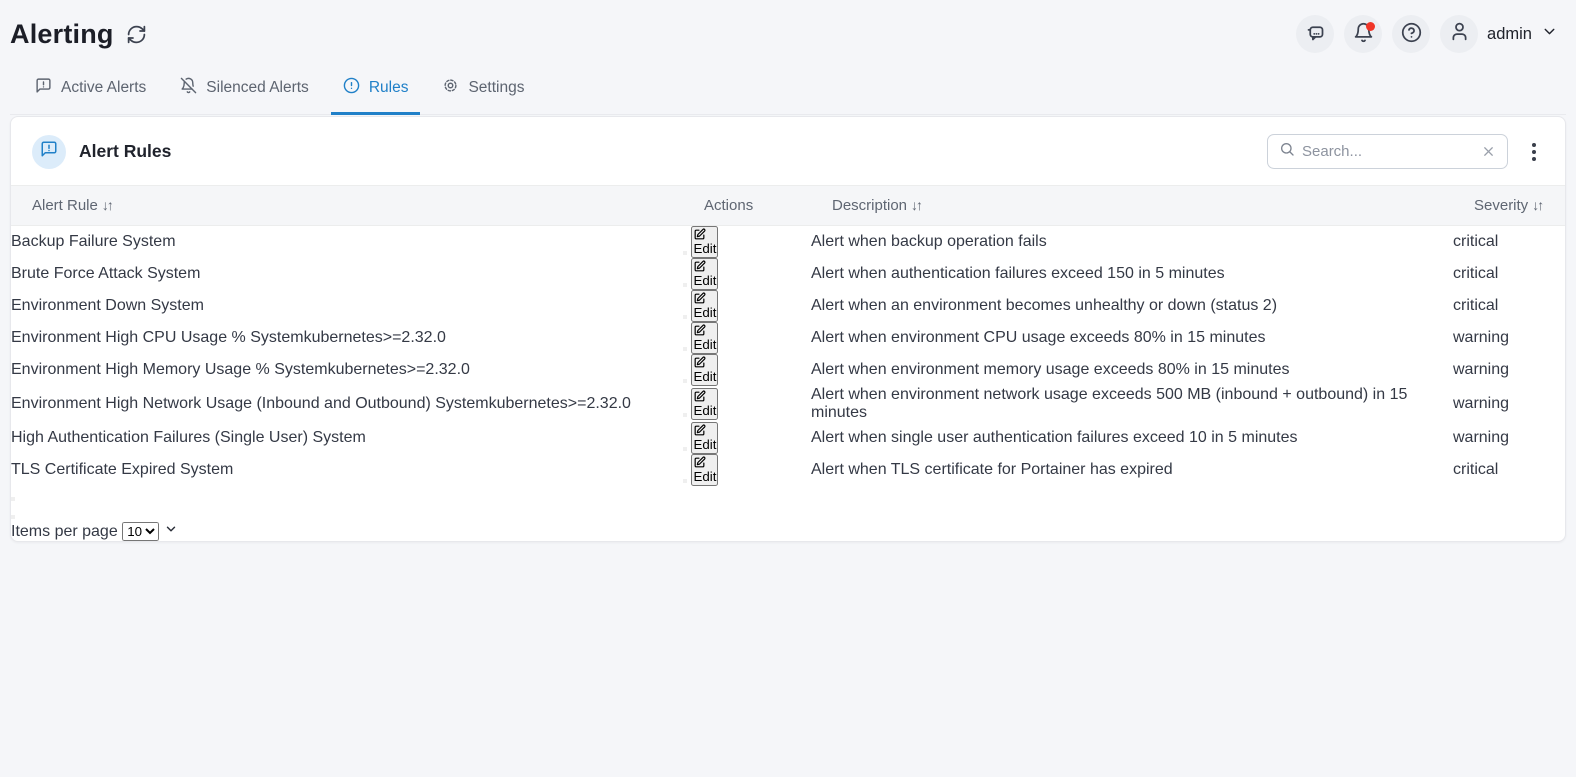 The width and height of the screenshot is (1576, 777). Describe the element at coordinates (62, 33) in the screenshot. I see `page-title: Alerting` at that location.